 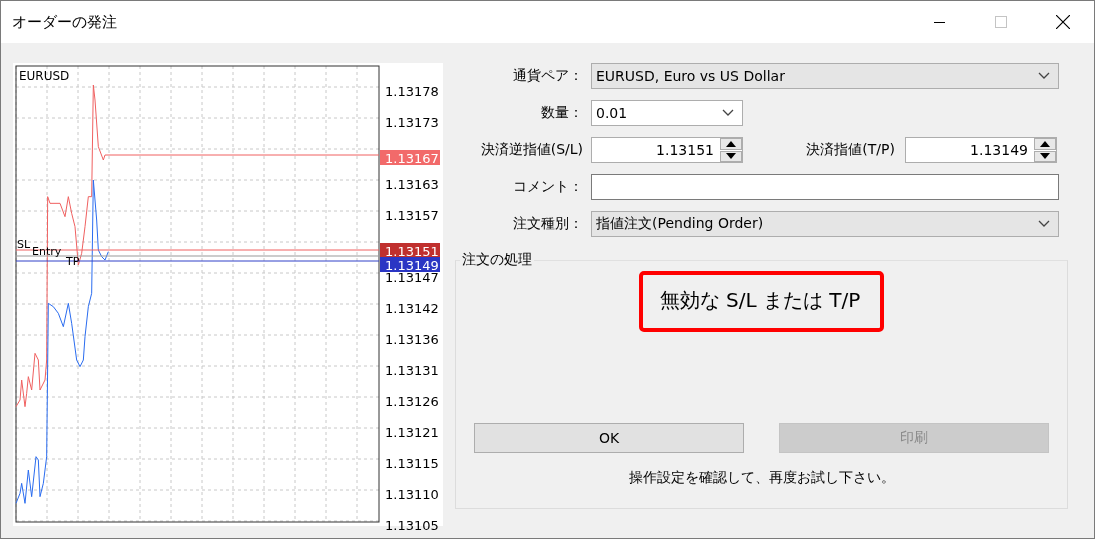 What do you see at coordinates (412, 524) in the screenshot?
I see `price-axis-label: 1.13105` at bounding box center [412, 524].